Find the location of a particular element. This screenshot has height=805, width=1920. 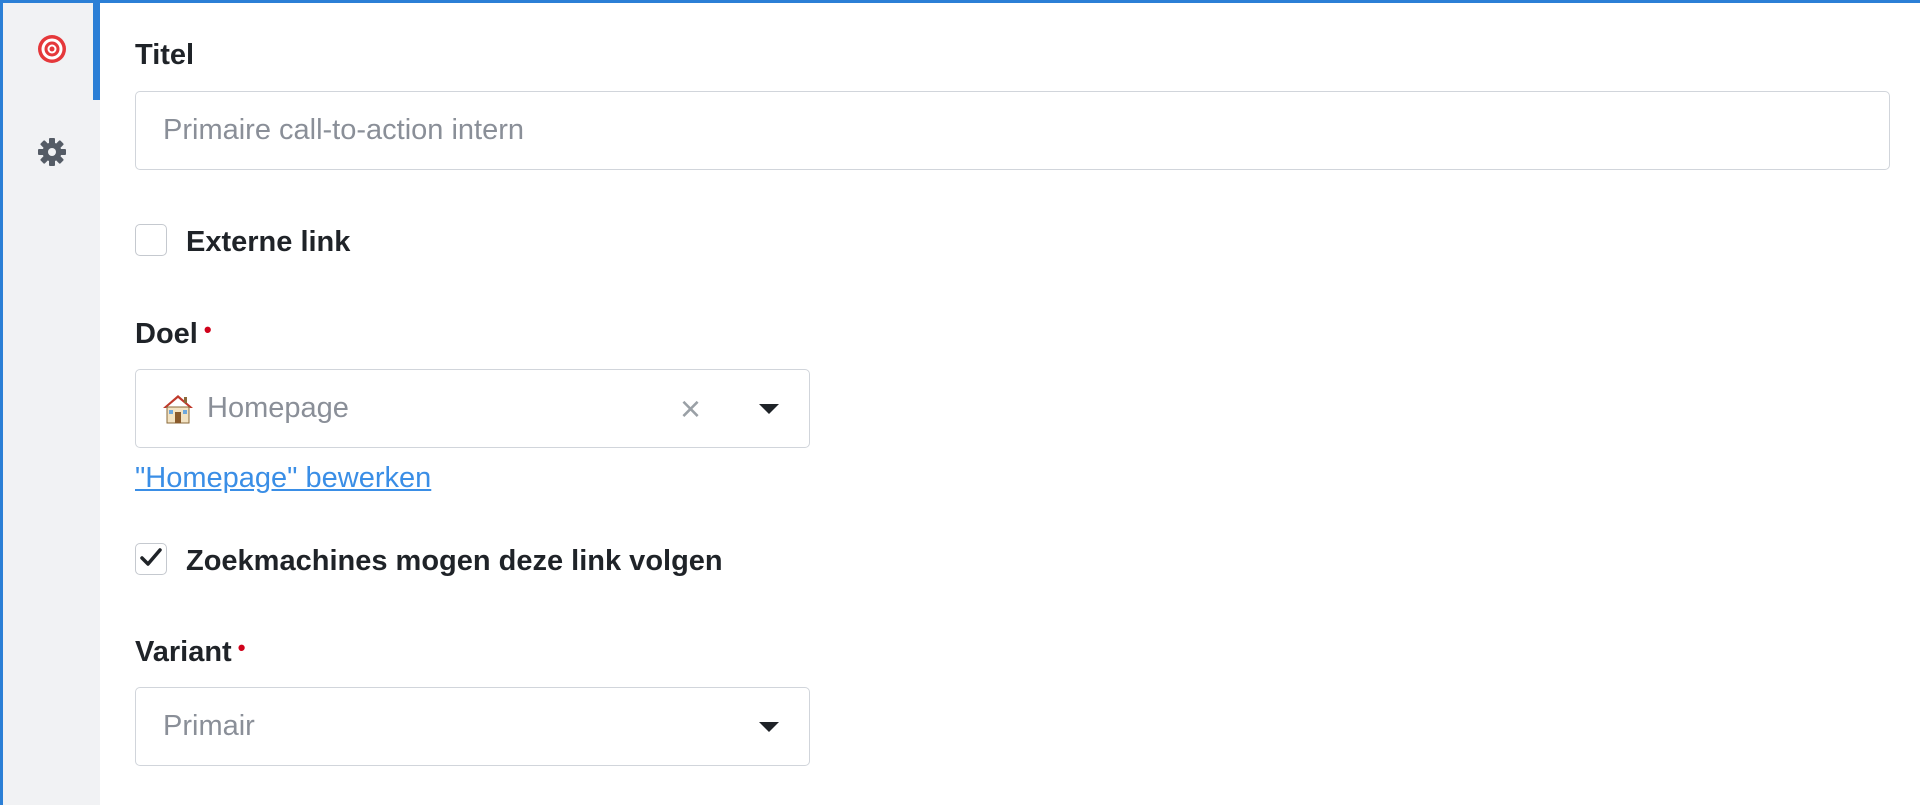

variant-select: Primair is located at coordinates (472, 726).